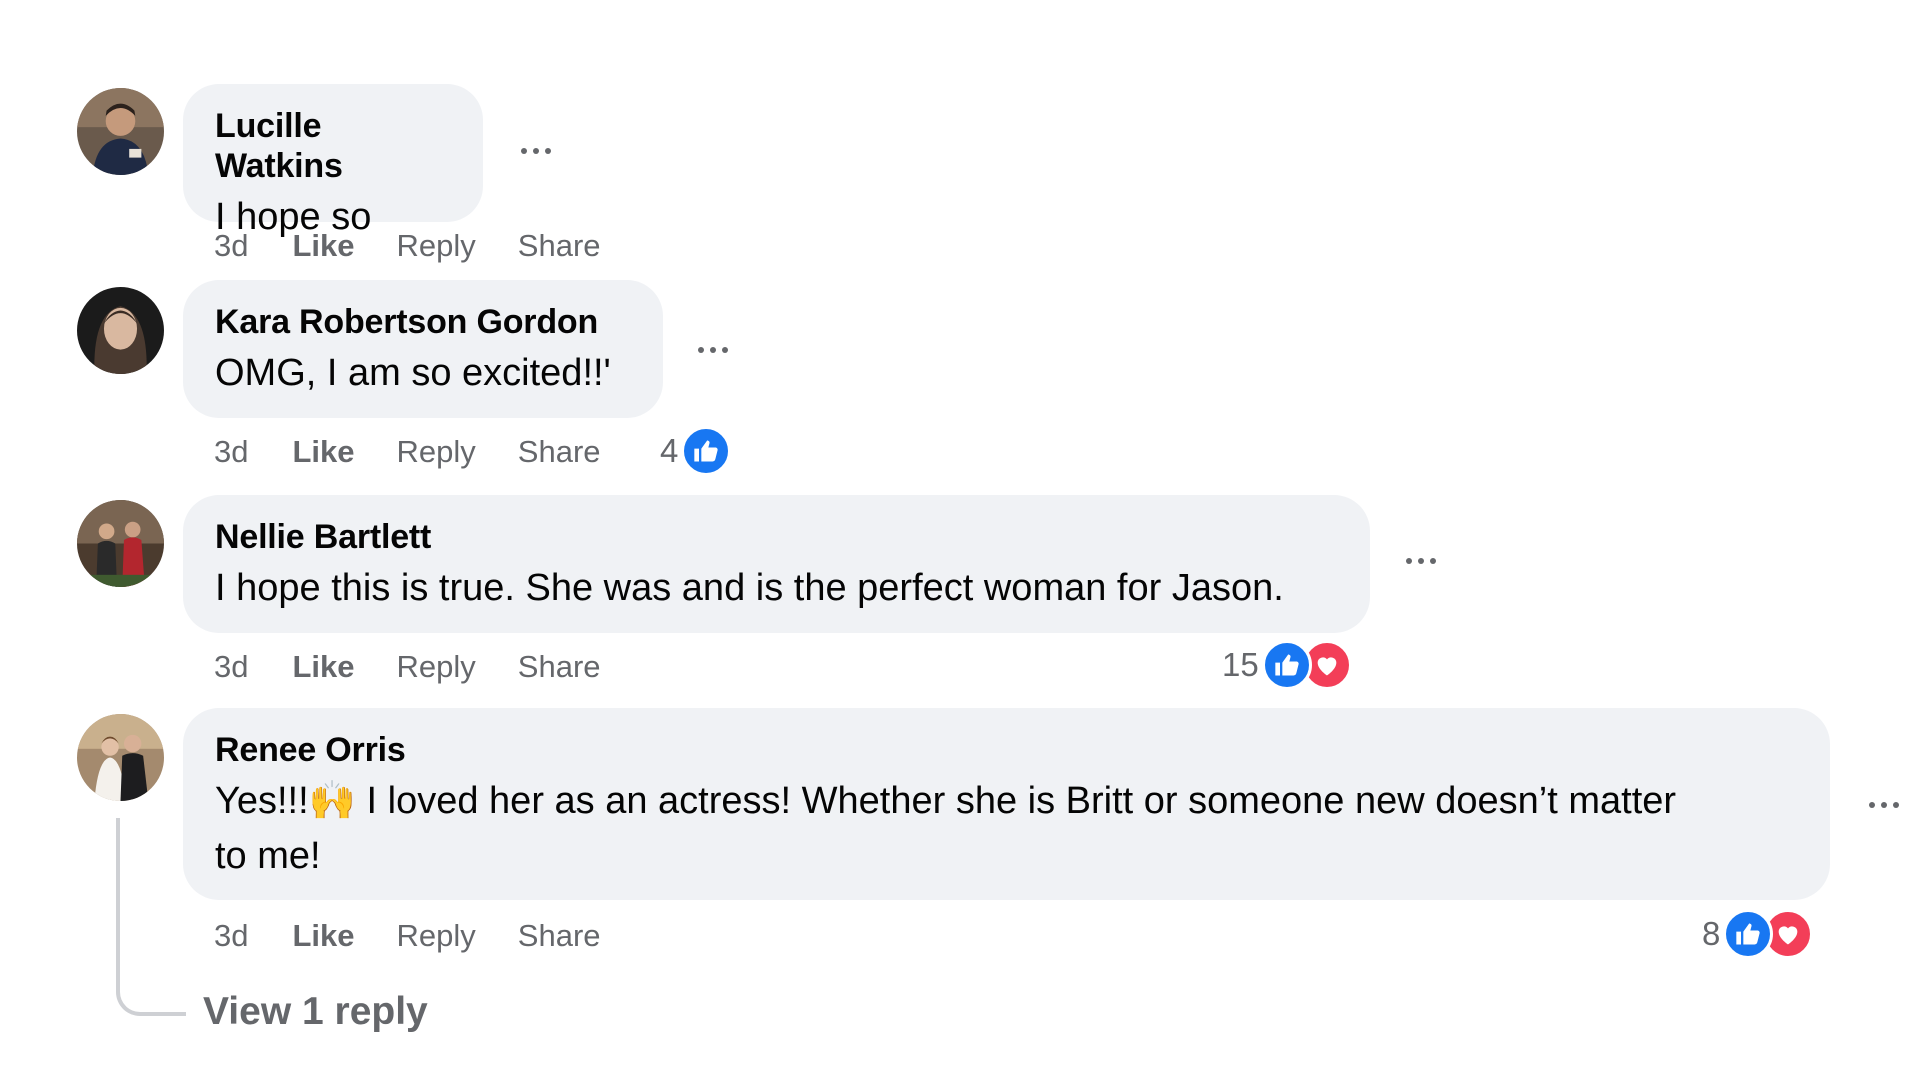 Image resolution: width=1920 pixels, height=1080 pixels. I want to click on comment-author: Renee Orris, so click(1006, 750).